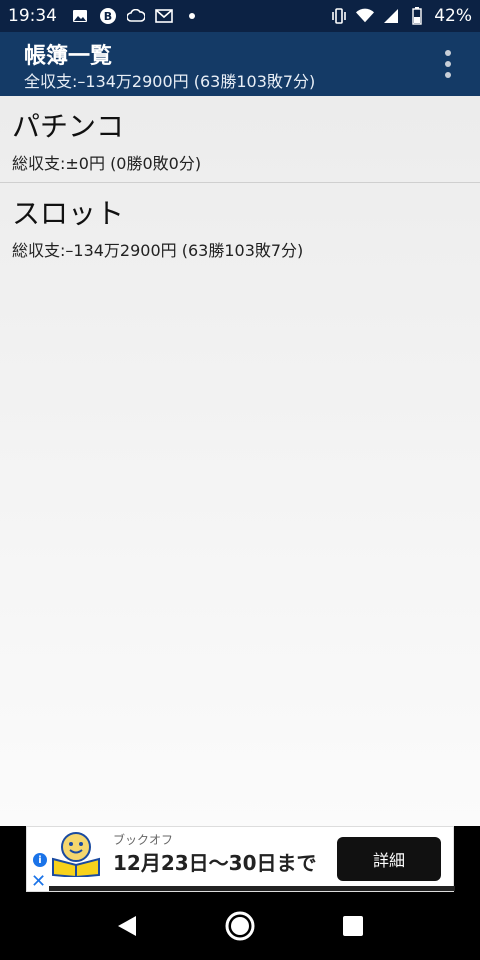 This screenshot has width=480, height=960. I want to click on vibrate-icon, so click(339, 16).